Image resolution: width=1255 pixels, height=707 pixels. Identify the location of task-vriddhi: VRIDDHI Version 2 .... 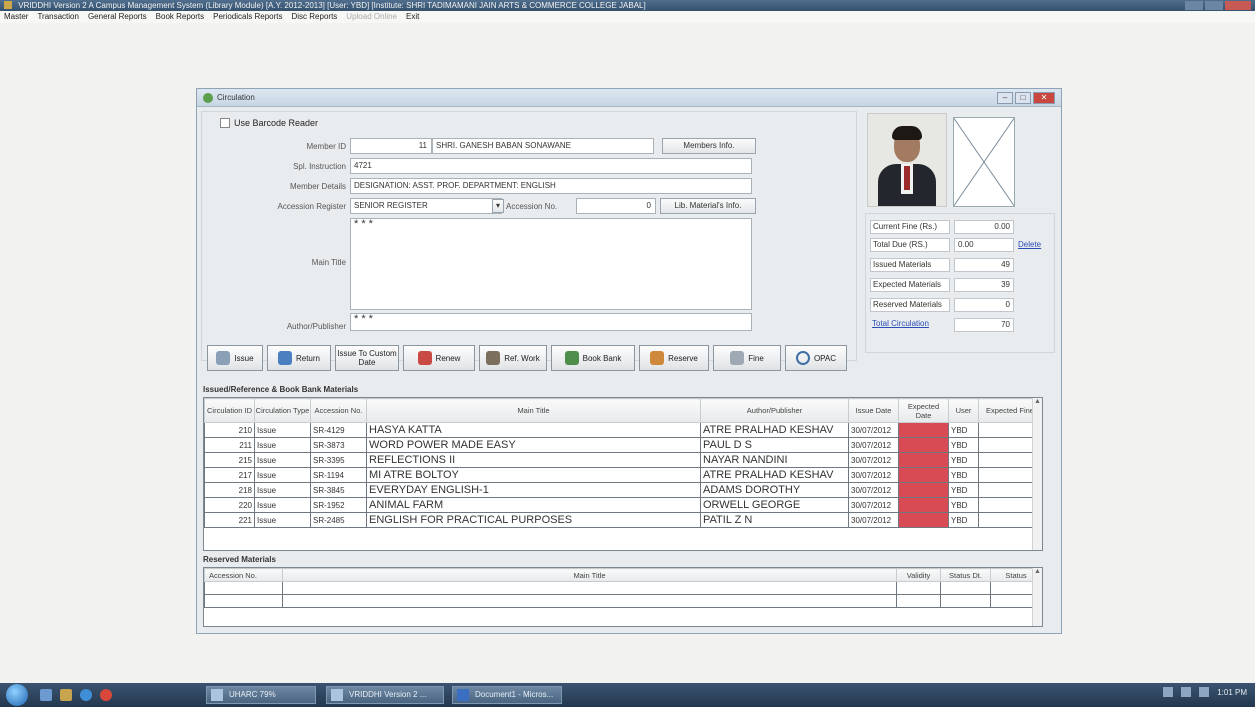
(385, 695).